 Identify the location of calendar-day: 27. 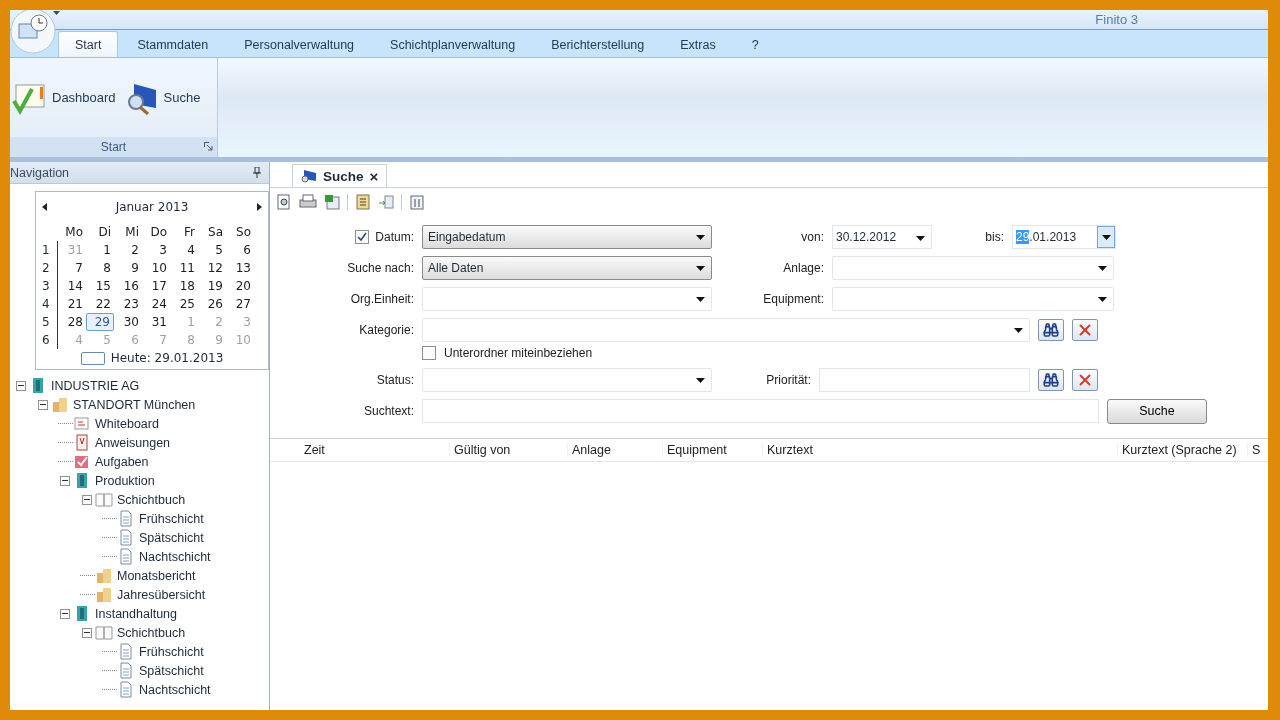
(240, 304).